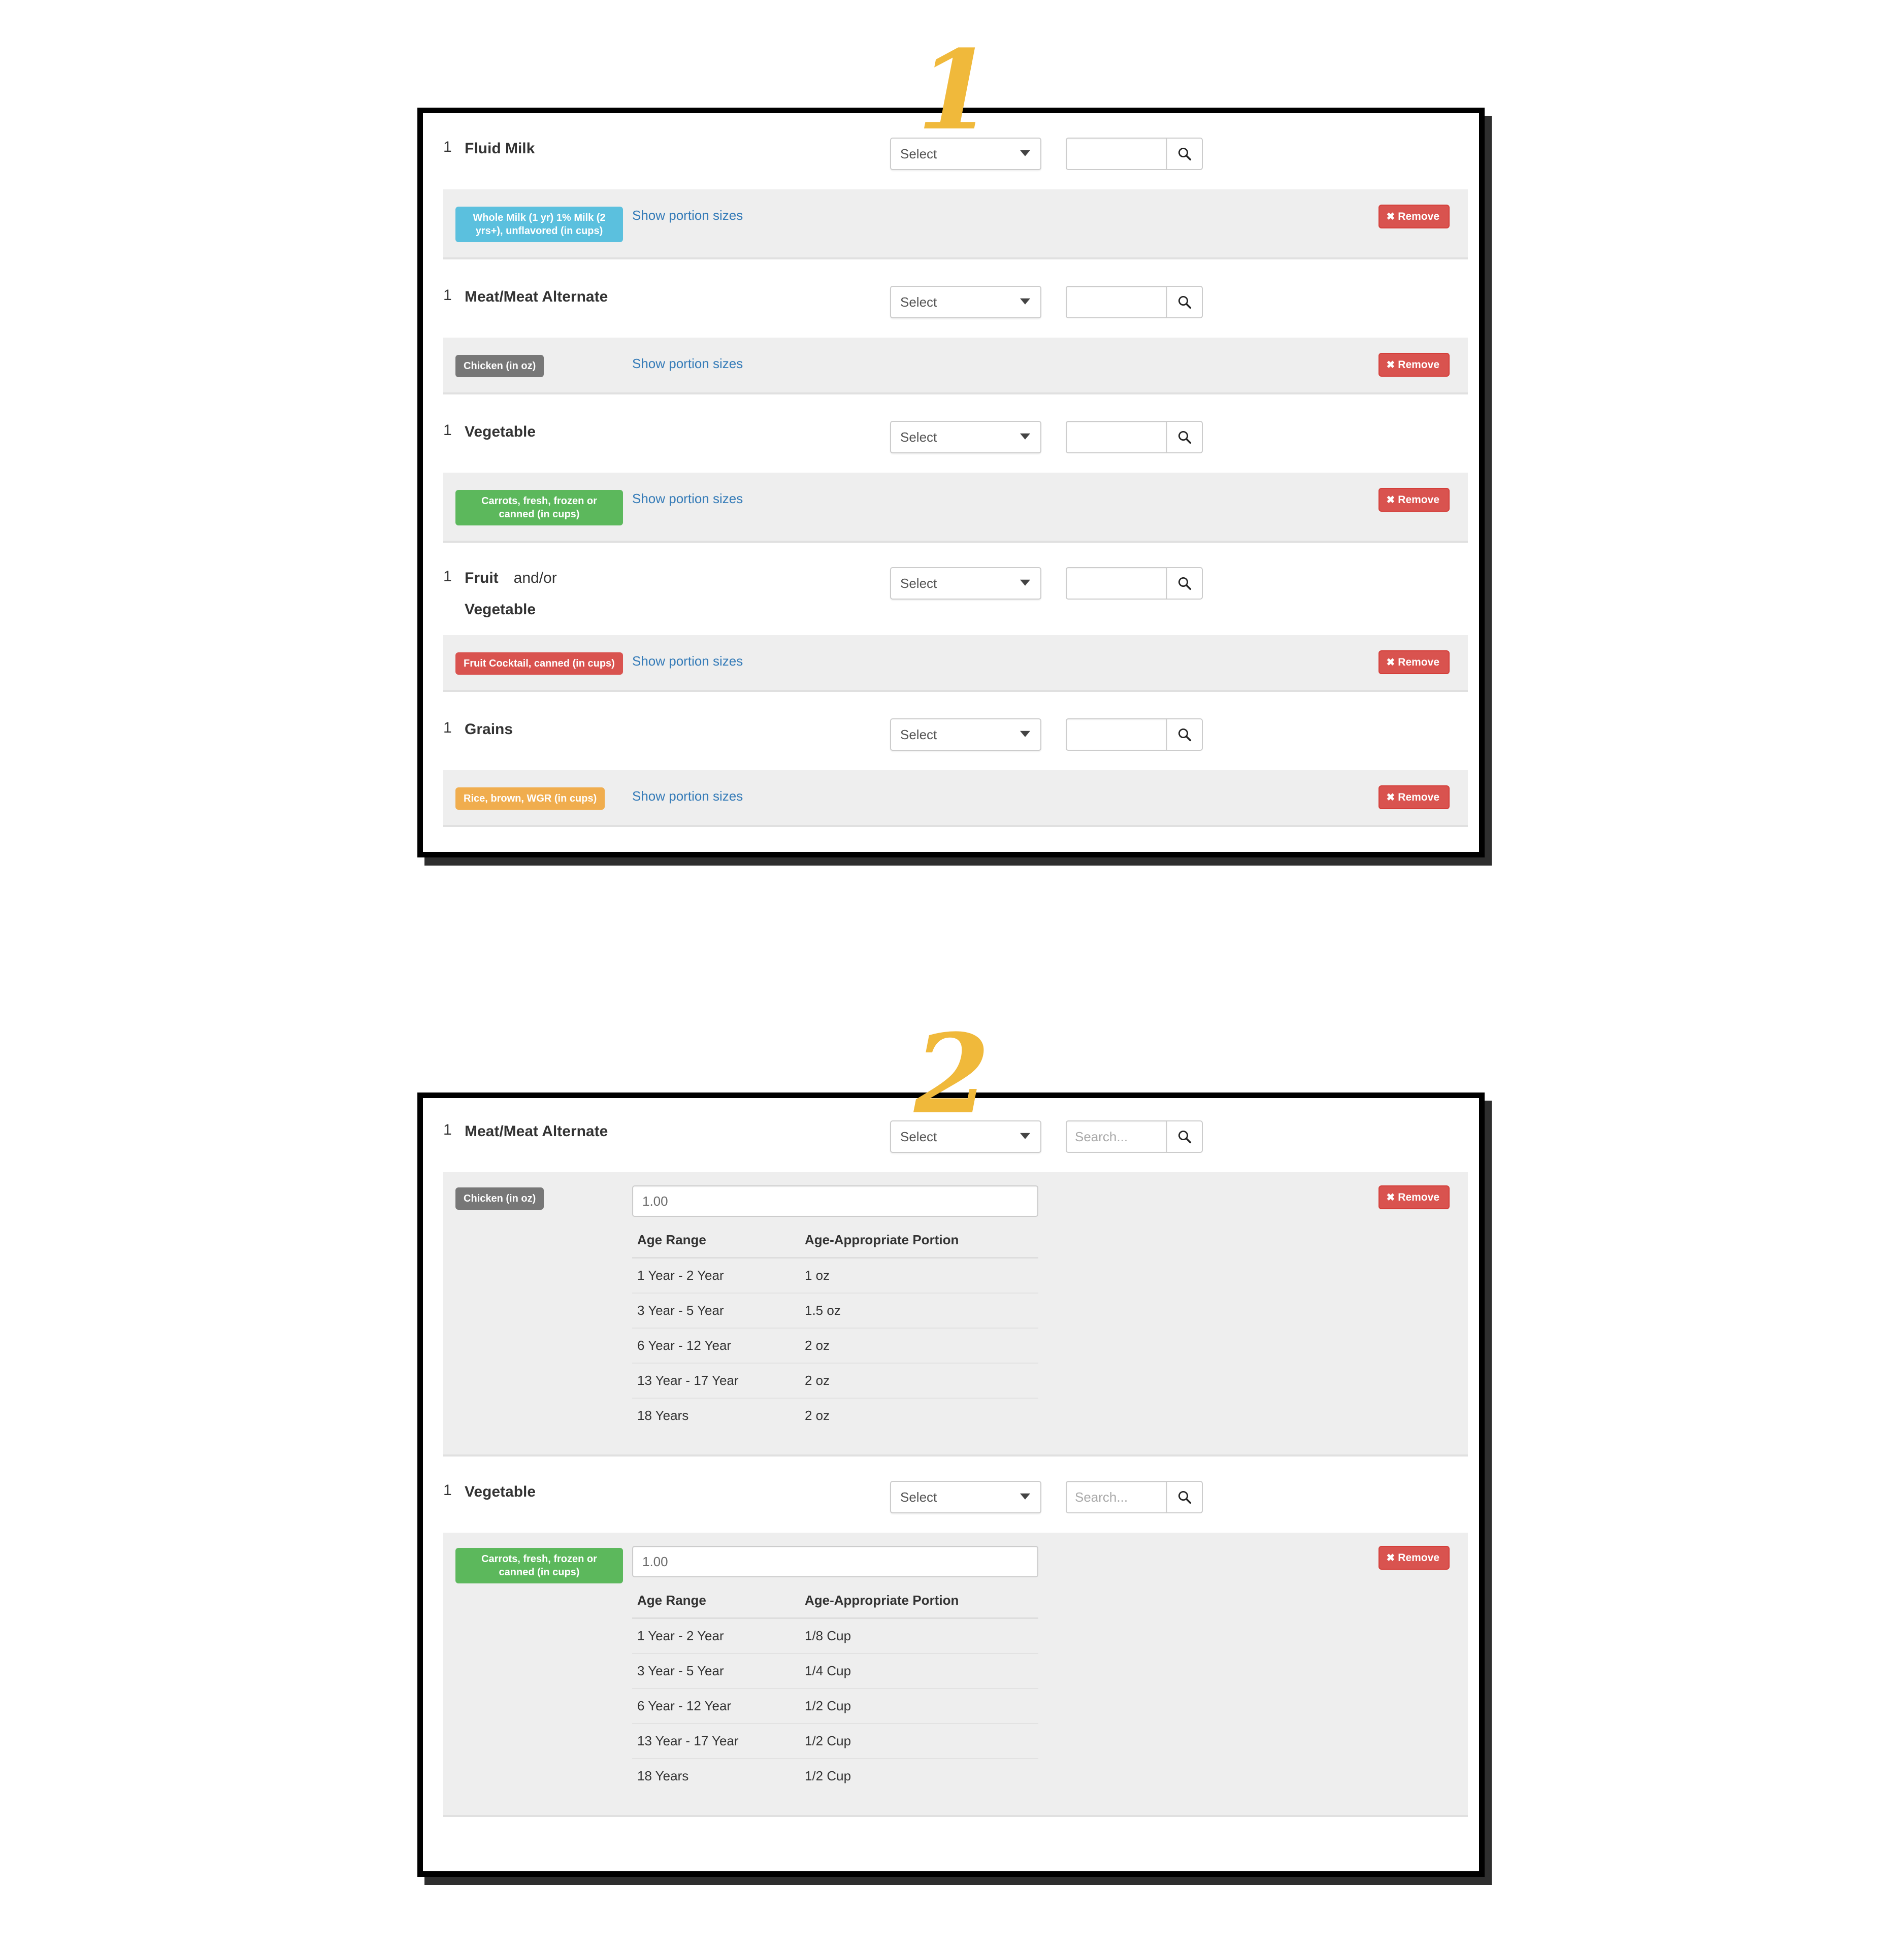 This screenshot has width=1904, height=1953. What do you see at coordinates (716, 1741) in the screenshot?
I see `cell-age-range: 13 Year - 17 Year` at bounding box center [716, 1741].